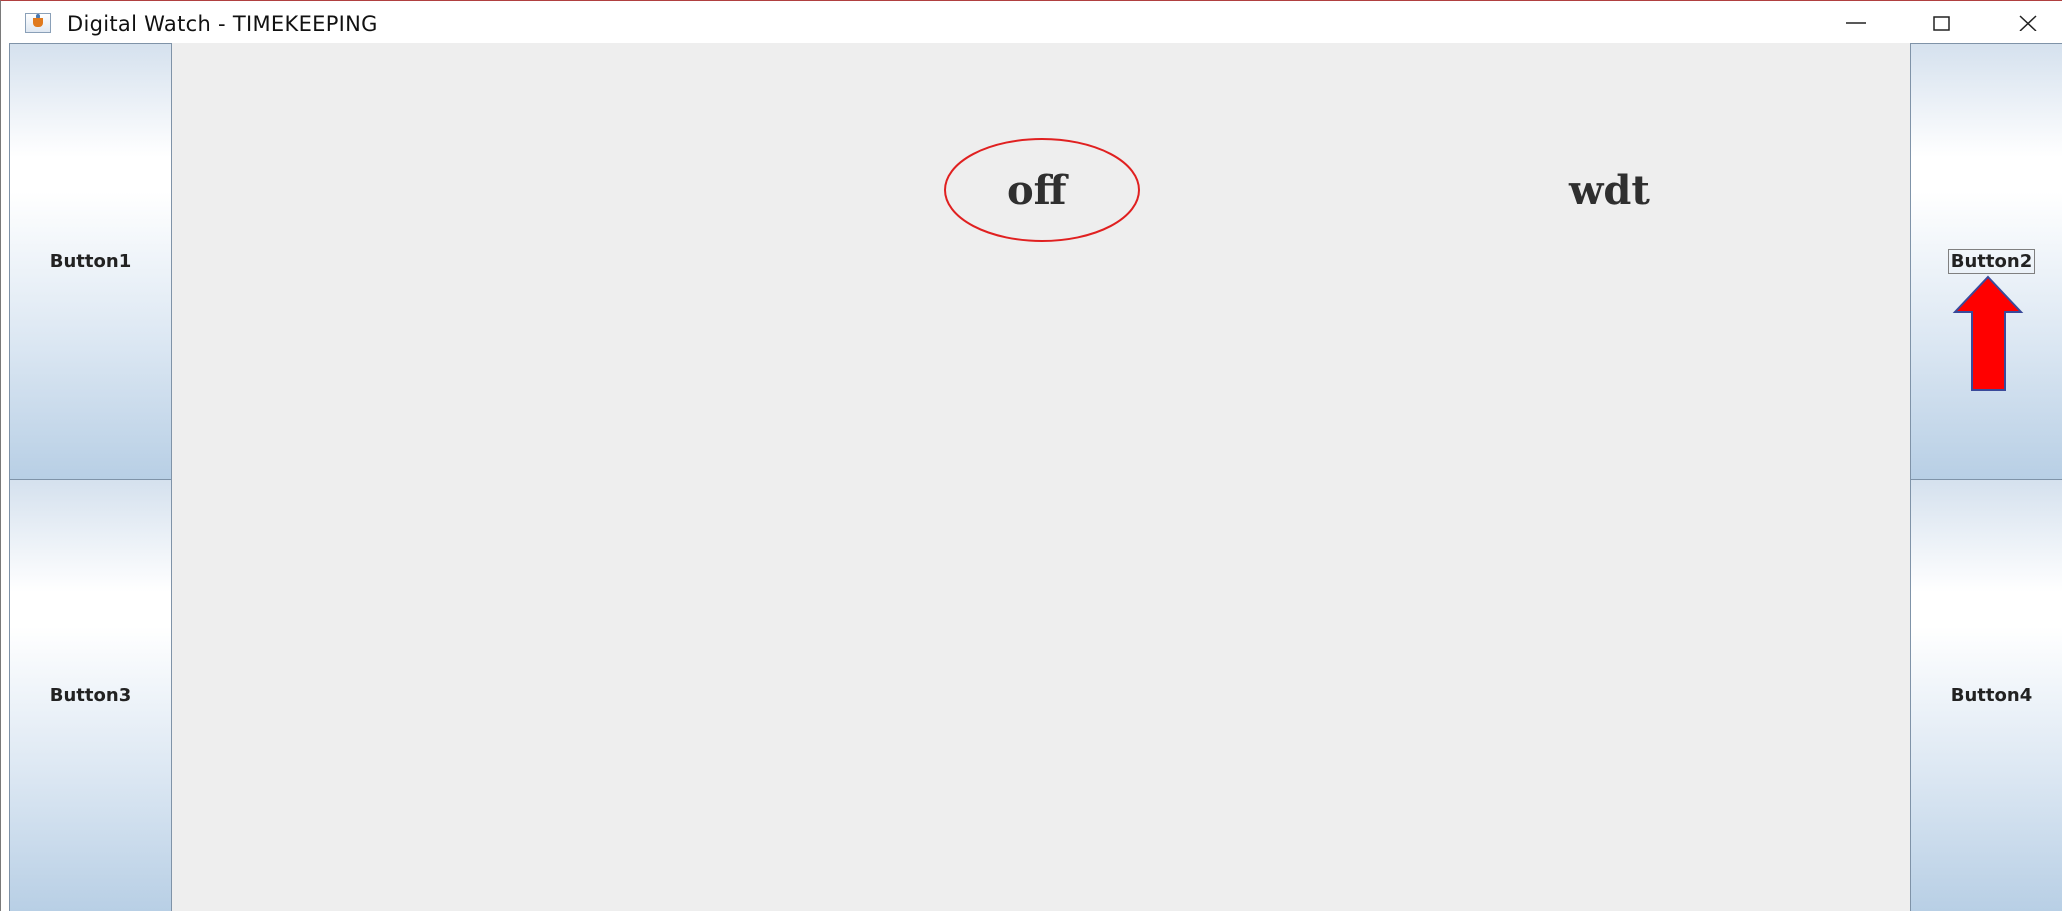 The height and width of the screenshot is (911, 2062). I want to click on java-cup-icon, so click(38, 23).